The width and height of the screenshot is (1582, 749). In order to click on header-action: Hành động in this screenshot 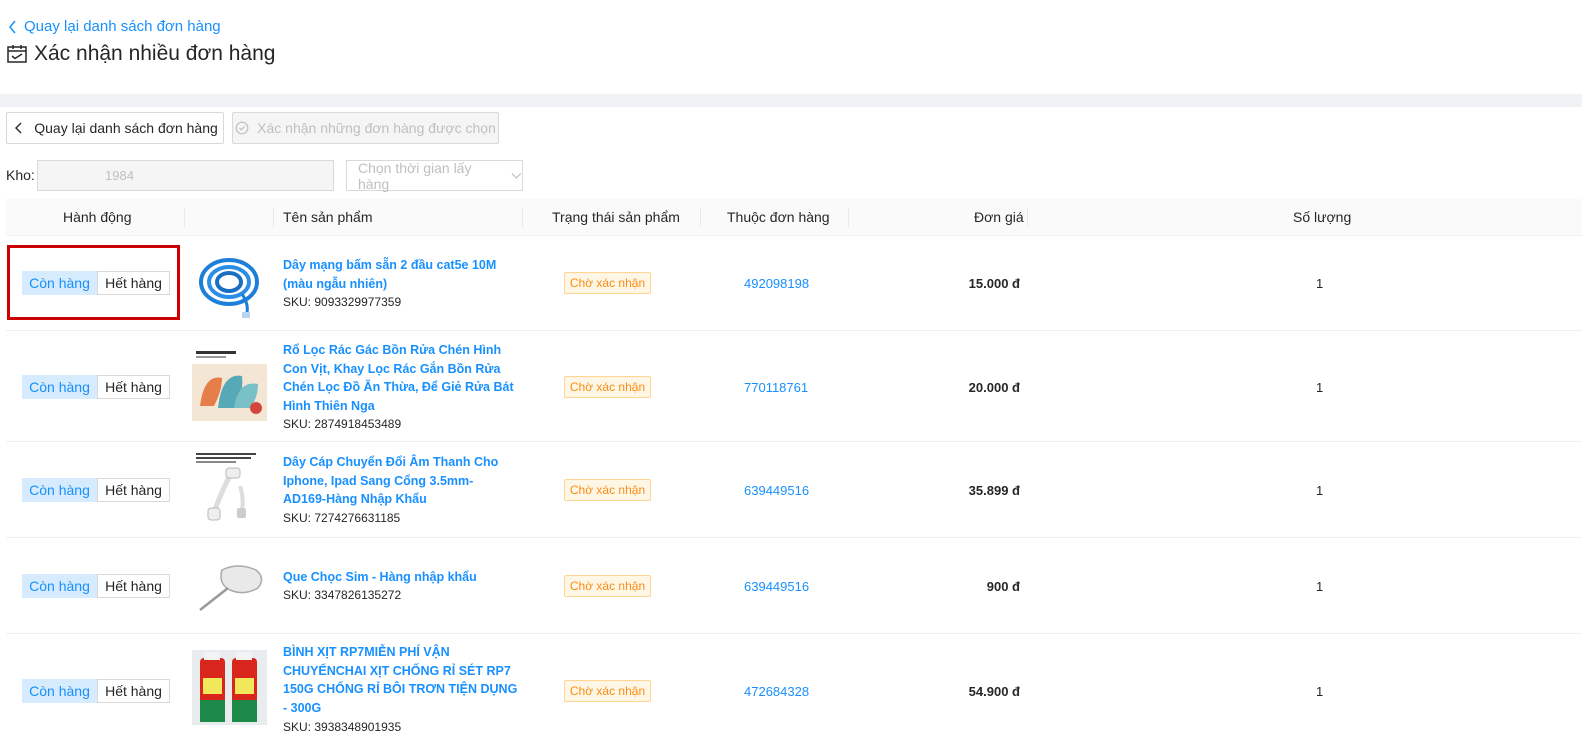, I will do `click(97, 217)`.